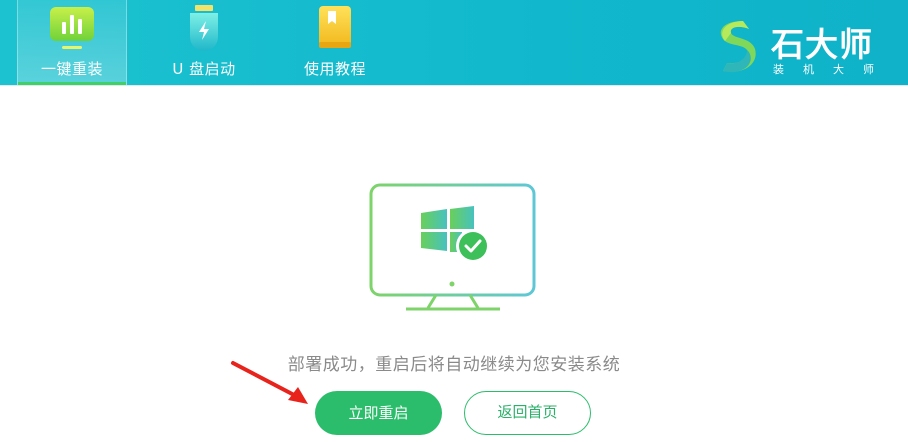  Describe the element at coordinates (275, 387) in the screenshot. I see `red-arrow-annotation` at that location.